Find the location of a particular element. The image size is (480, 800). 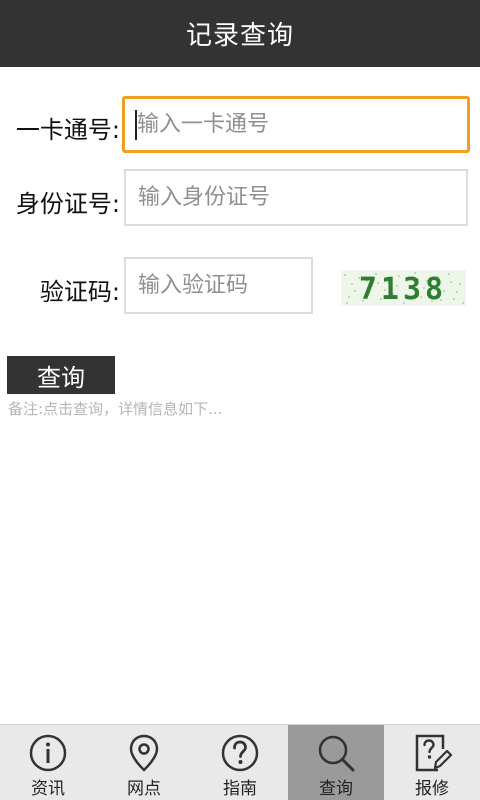

nav-item-repair: 报修 is located at coordinates (432, 762).